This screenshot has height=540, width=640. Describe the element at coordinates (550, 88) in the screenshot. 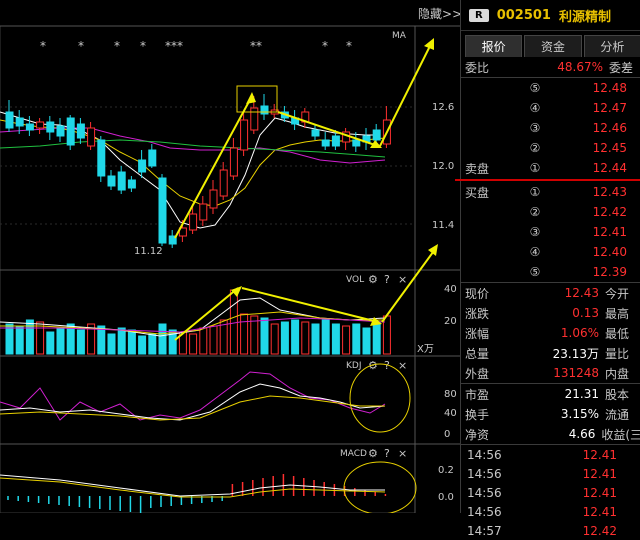

I see `order-row: ⑤ 12.48` at that location.